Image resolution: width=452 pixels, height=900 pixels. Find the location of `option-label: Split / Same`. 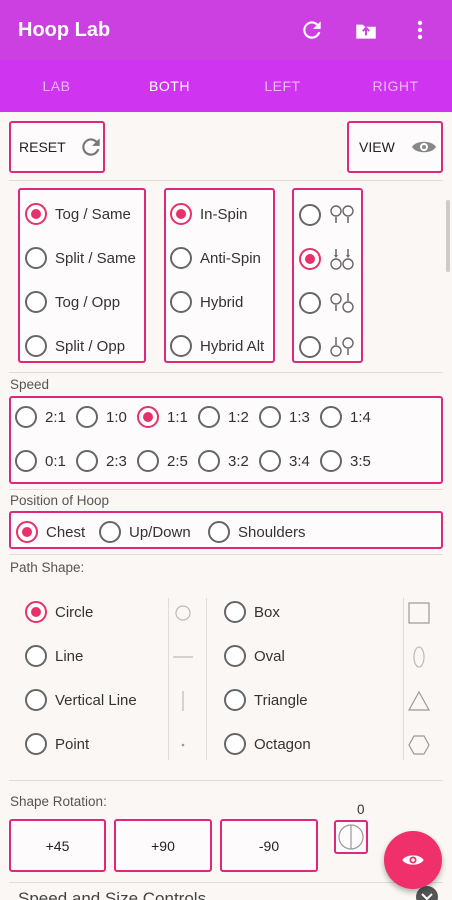

option-label: Split / Same is located at coordinates (95, 258).